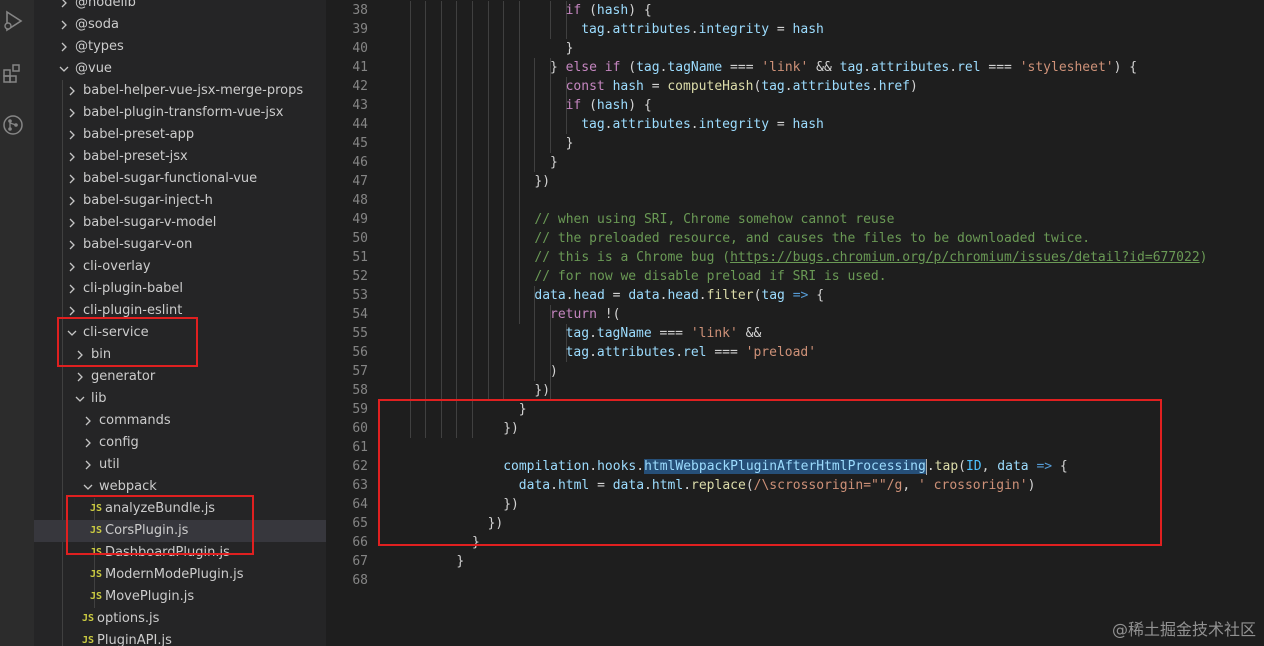 Image resolution: width=1264 pixels, height=646 pixels. I want to click on explorer-file-item: JS PluginAPI.js, so click(180, 638).